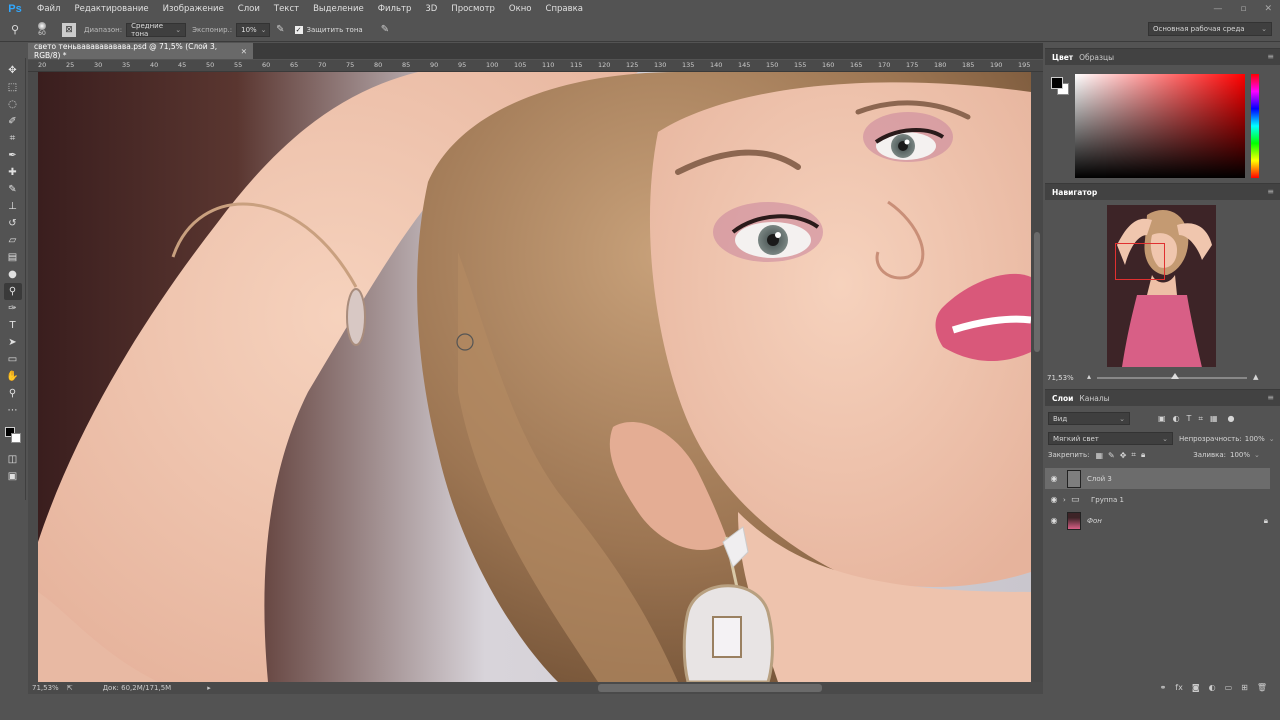  Describe the element at coordinates (1189, 418) in the screenshot. I see `filter-type-icon: T` at that location.